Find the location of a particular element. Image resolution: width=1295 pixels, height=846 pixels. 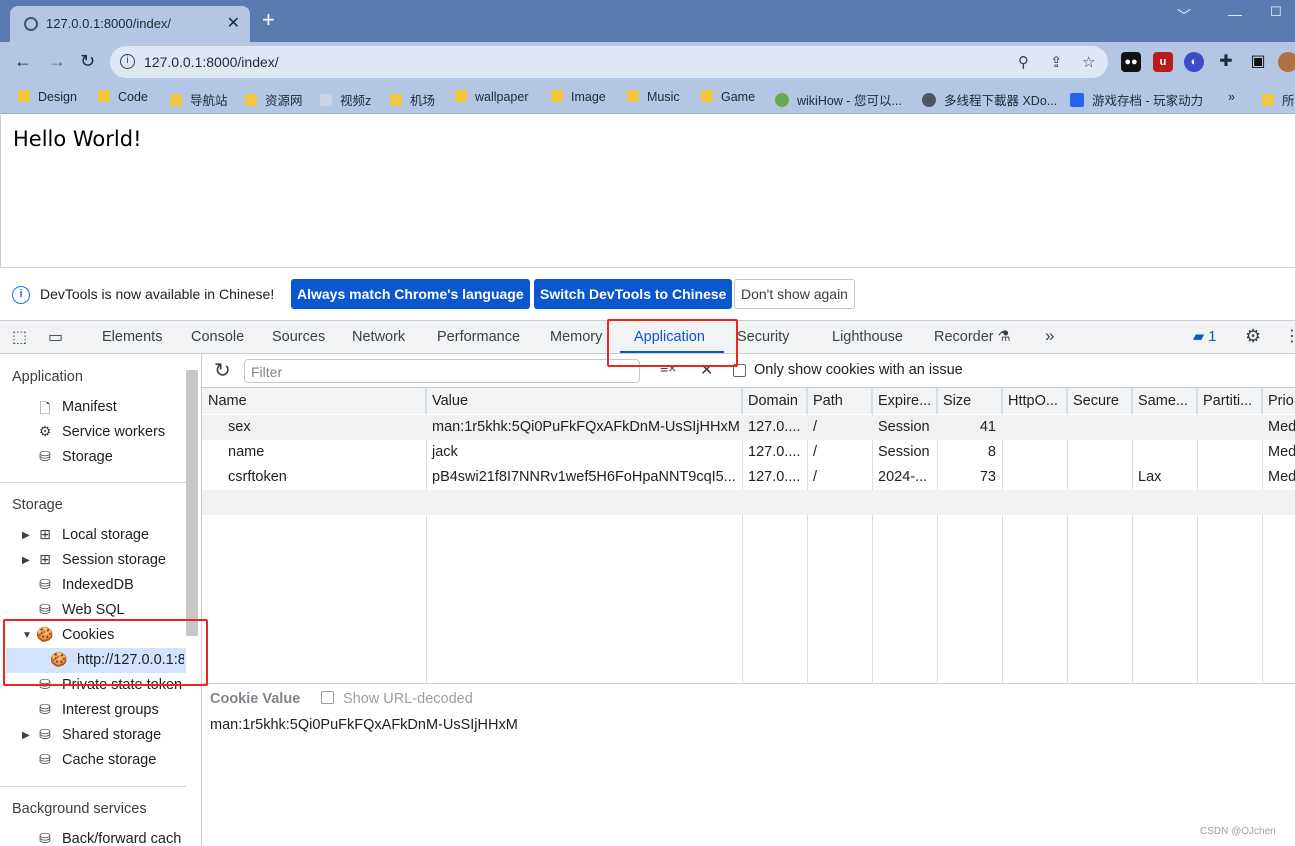

bookmark-code: Code is located at coordinates (123, 97).